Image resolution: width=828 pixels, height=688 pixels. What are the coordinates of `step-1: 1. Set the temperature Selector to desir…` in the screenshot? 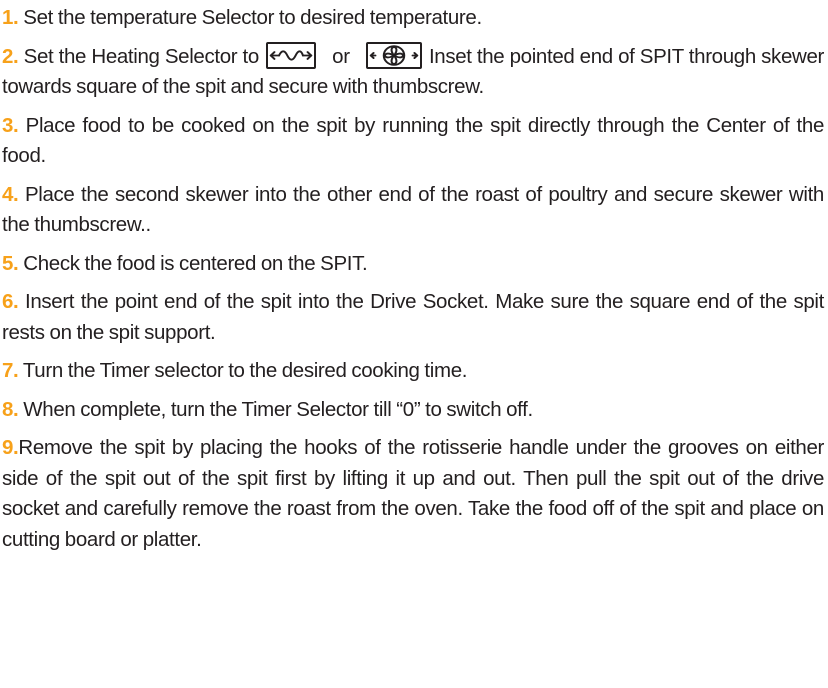 It's located at (413, 18).